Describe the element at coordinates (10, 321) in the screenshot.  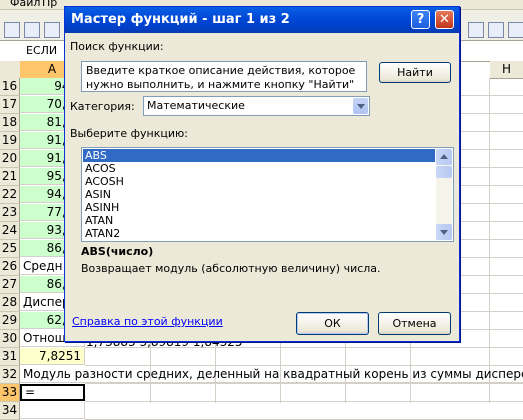
I see `row-header: 29` at that location.